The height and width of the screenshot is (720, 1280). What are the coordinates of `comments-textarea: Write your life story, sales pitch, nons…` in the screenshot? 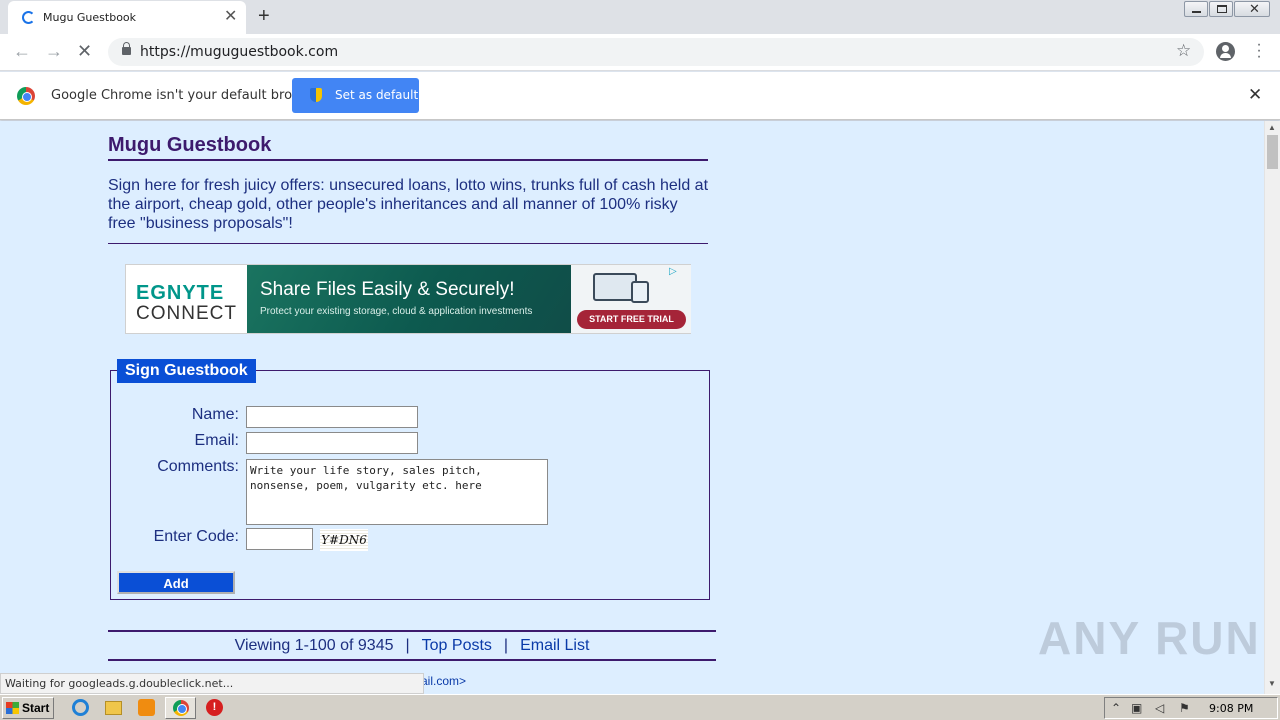 It's located at (397, 492).